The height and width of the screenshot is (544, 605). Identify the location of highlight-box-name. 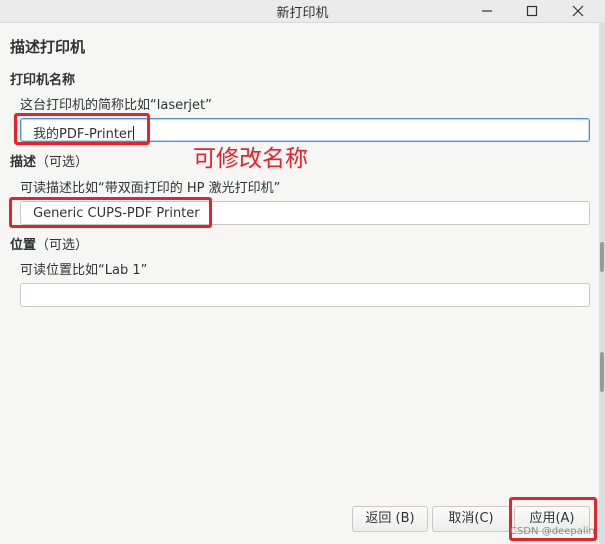
(82, 129).